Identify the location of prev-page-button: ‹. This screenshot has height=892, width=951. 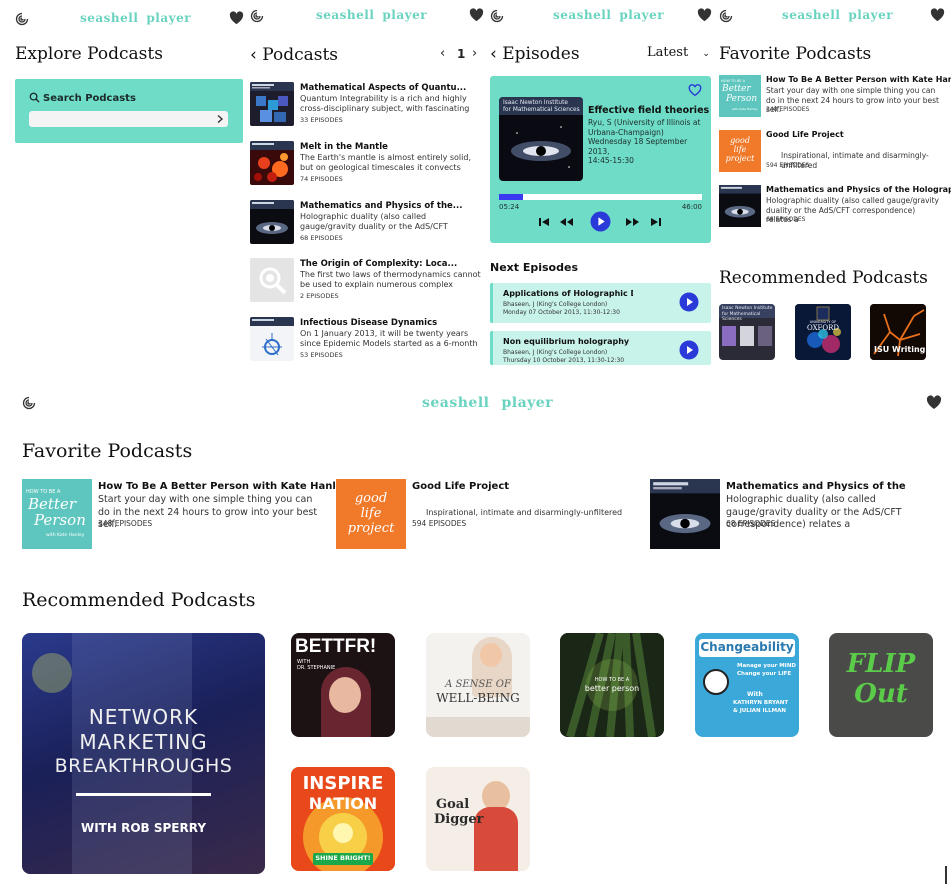
(442, 53).